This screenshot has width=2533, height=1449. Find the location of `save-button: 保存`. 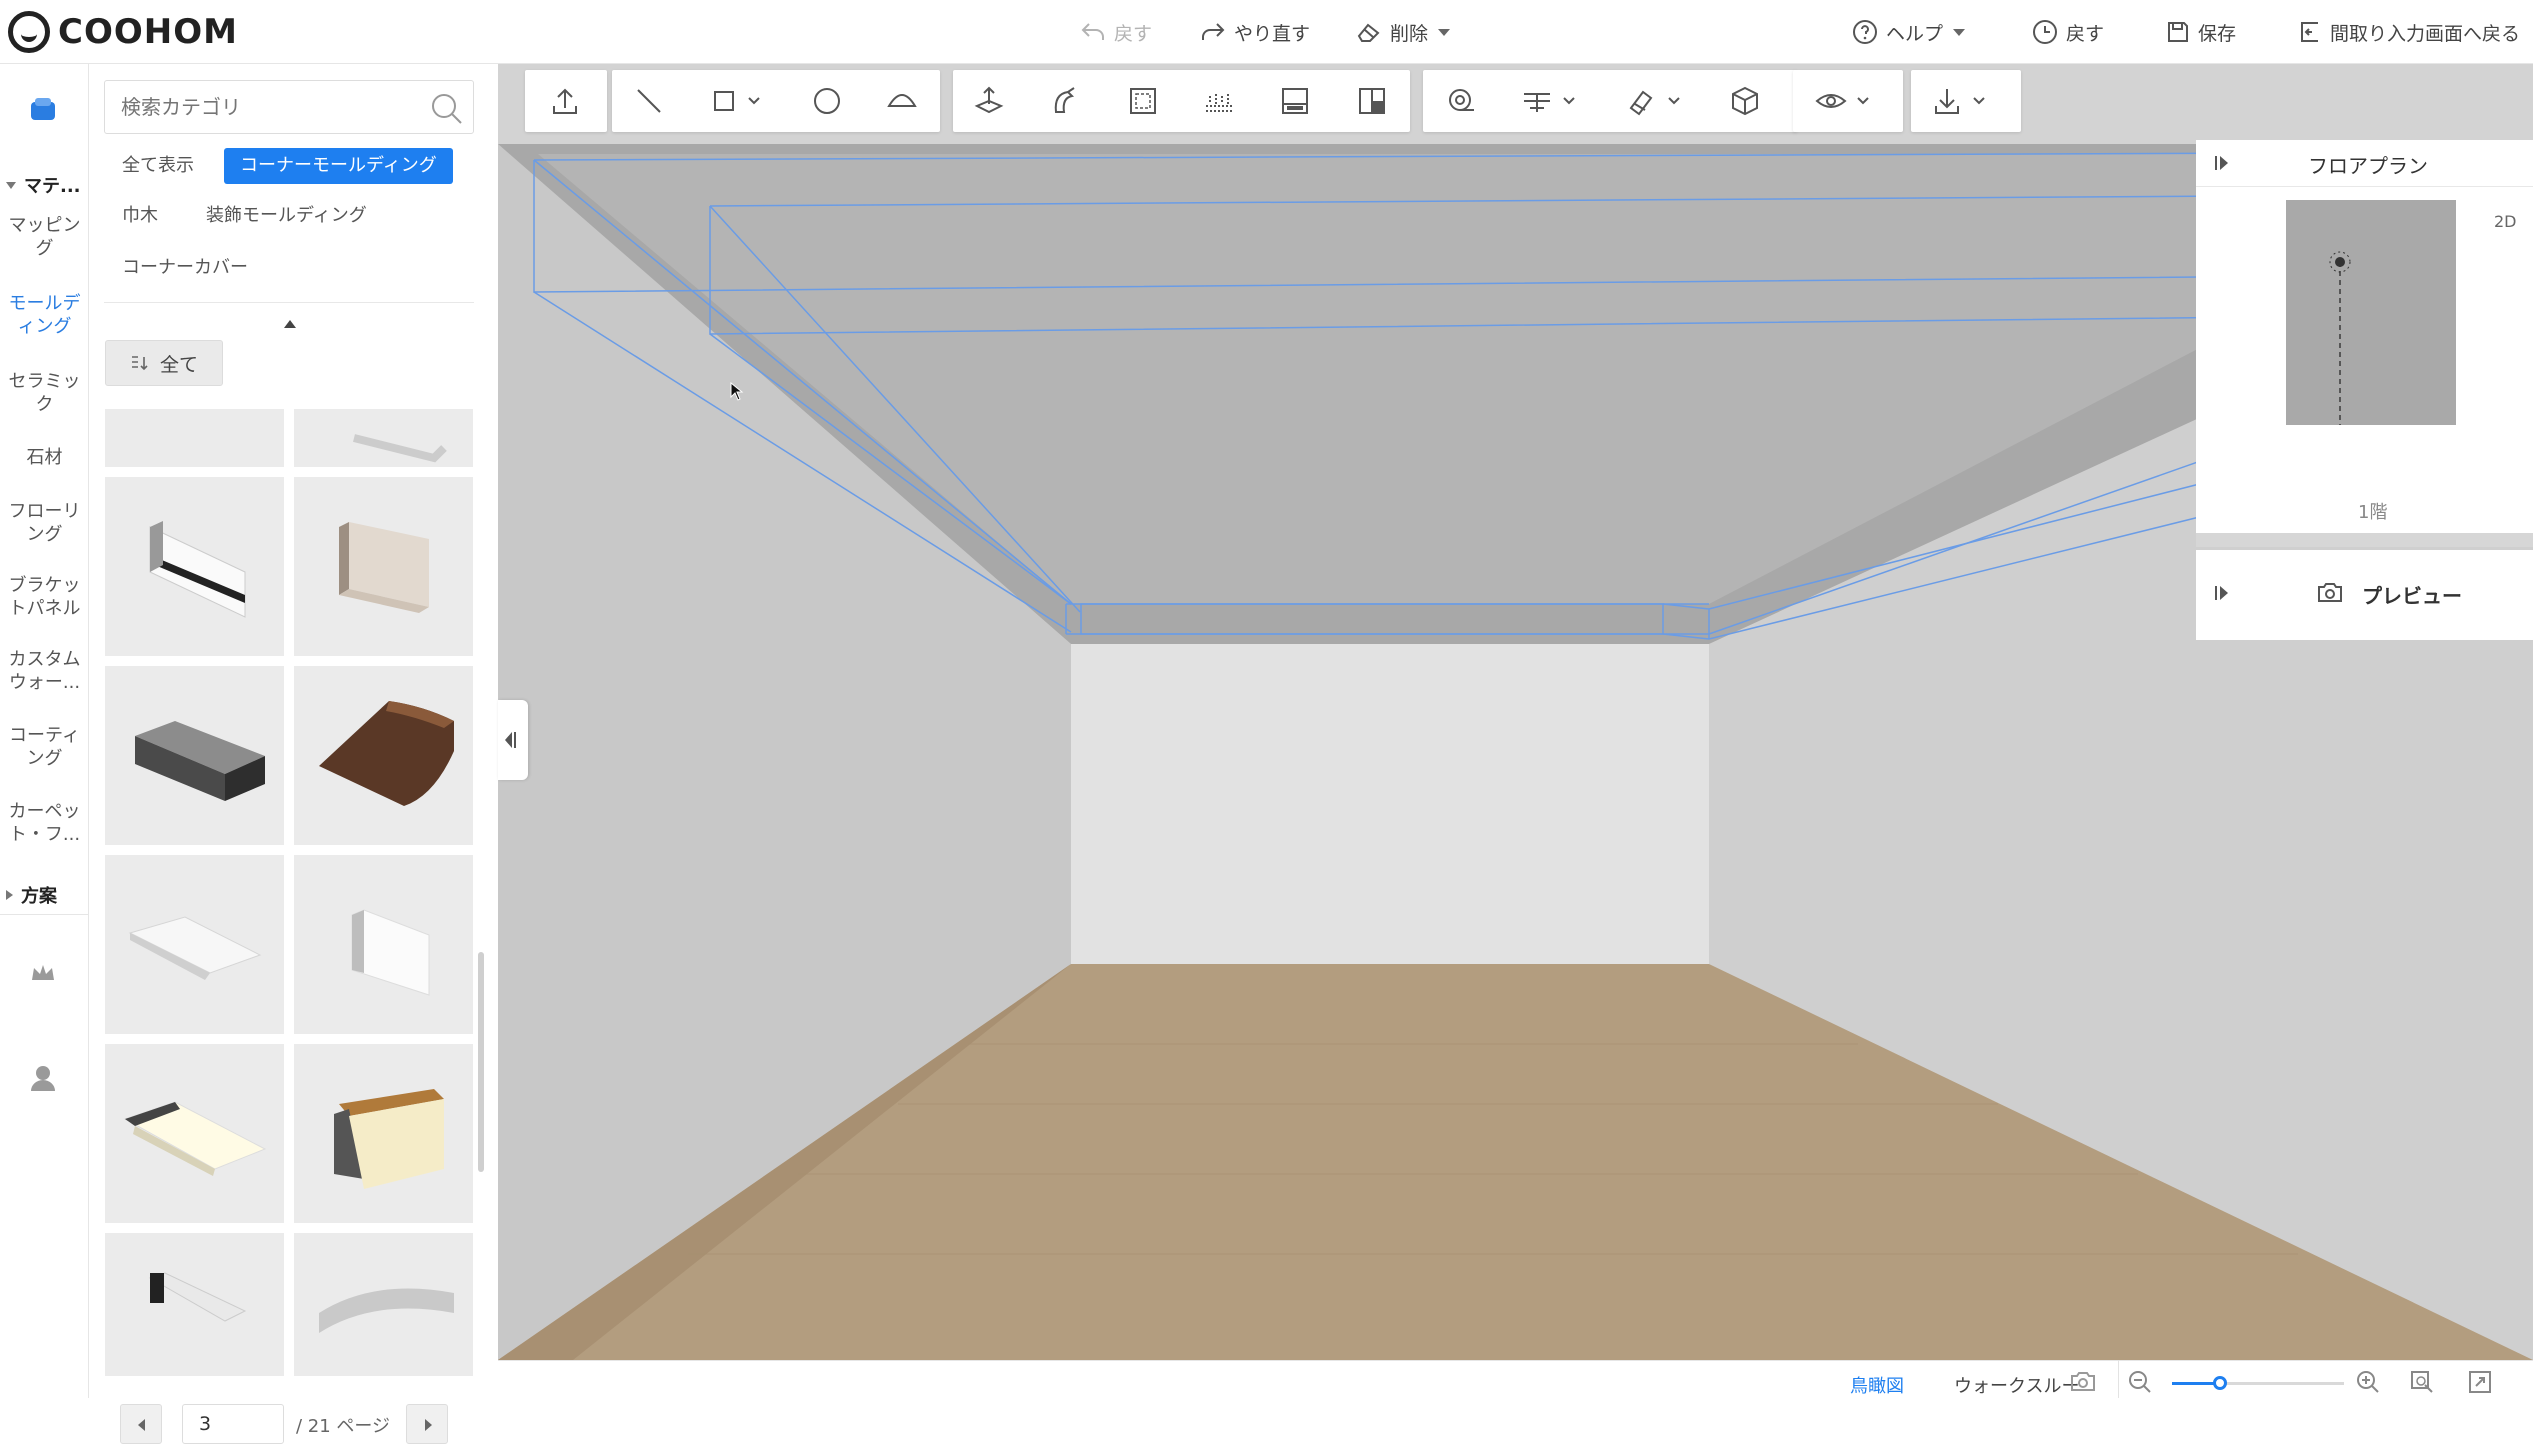

save-button: 保存 is located at coordinates (2201, 32).